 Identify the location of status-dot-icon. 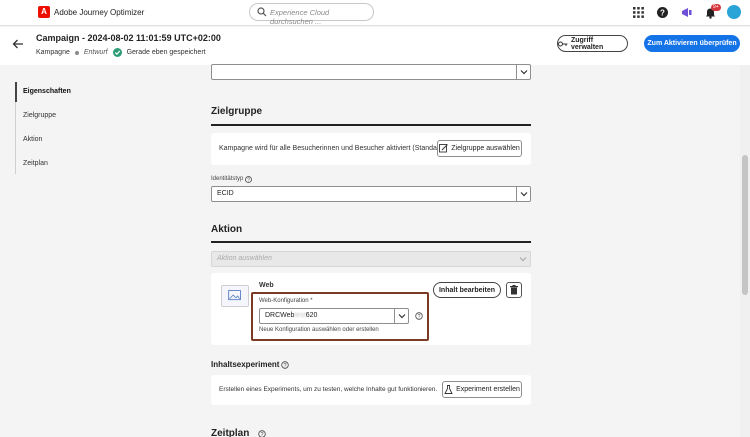
(76, 52).